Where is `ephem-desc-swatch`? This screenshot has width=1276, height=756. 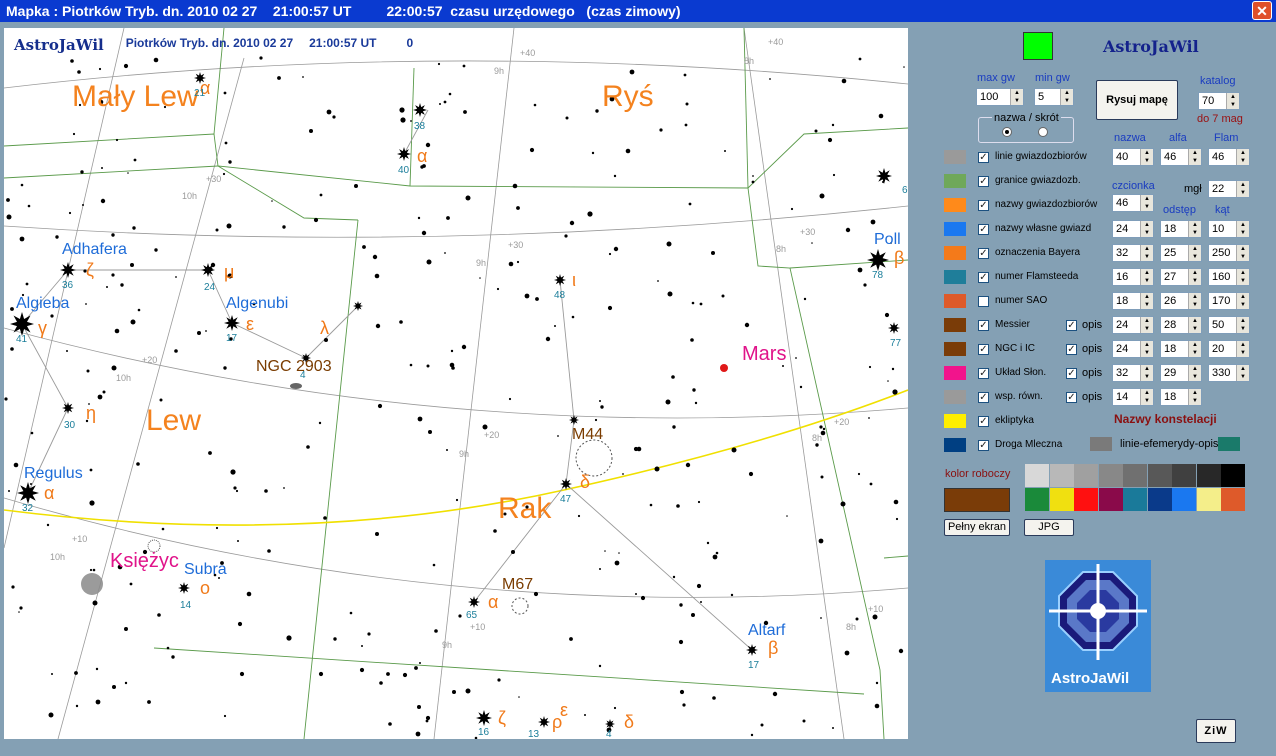 ephem-desc-swatch is located at coordinates (1229, 444).